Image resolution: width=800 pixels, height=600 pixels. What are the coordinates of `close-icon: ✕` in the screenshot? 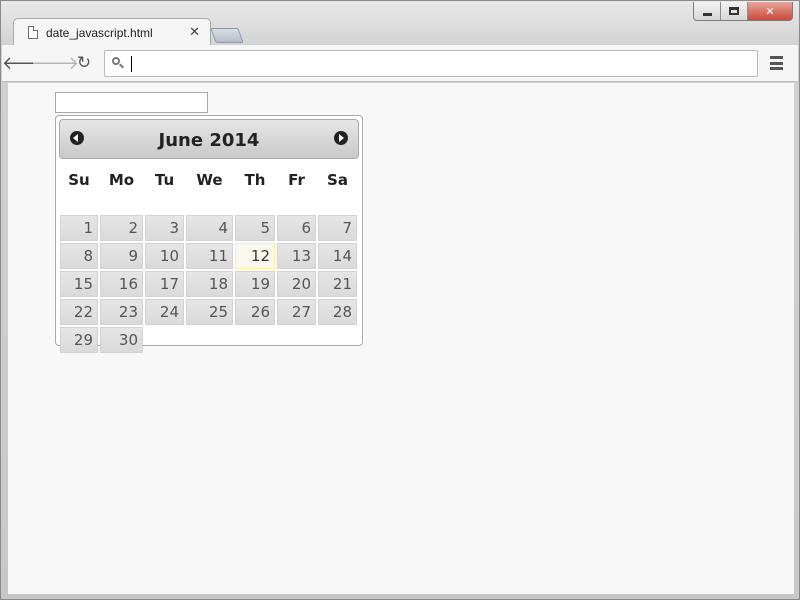 It's located at (770, 11).